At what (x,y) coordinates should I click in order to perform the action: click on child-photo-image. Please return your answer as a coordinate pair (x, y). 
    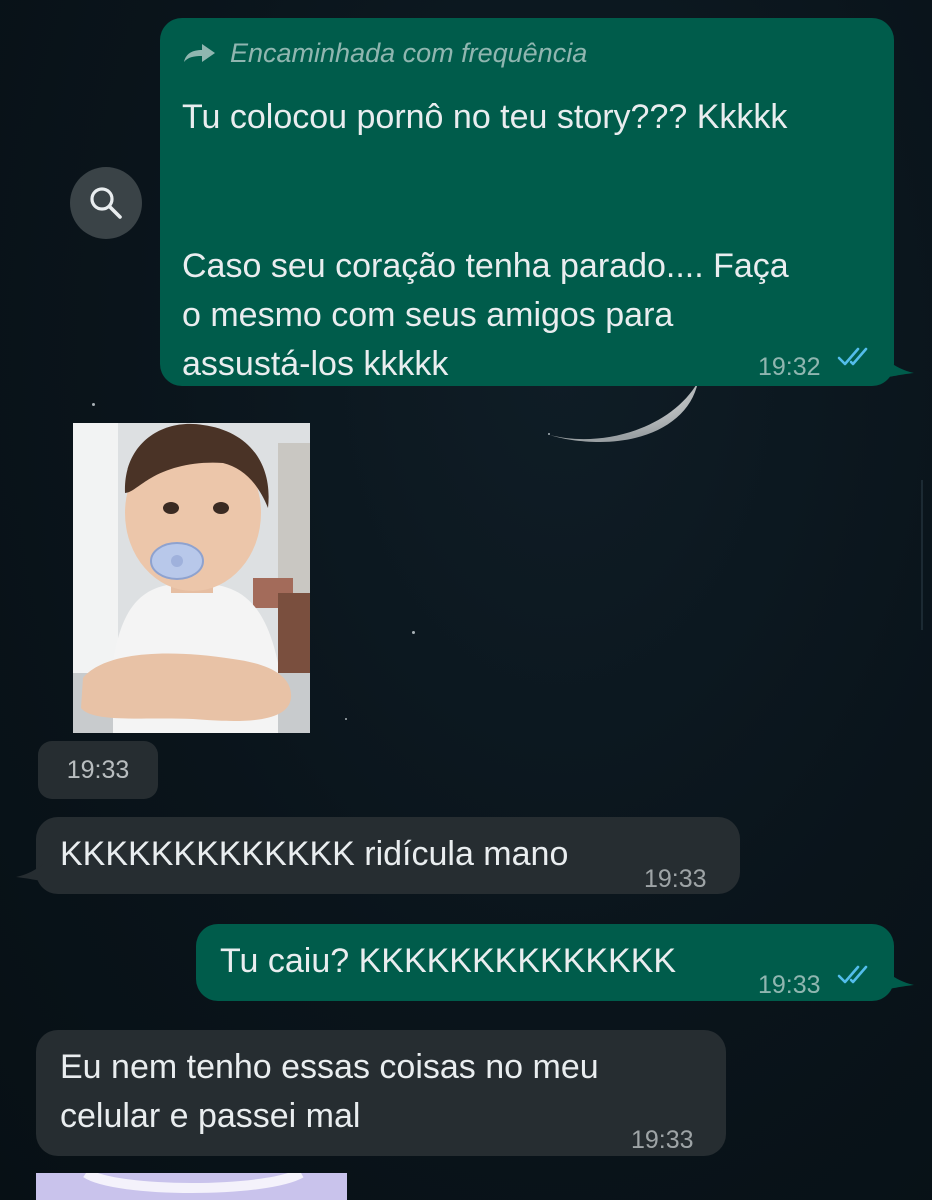
    Looking at the image, I should click on (191, 578).